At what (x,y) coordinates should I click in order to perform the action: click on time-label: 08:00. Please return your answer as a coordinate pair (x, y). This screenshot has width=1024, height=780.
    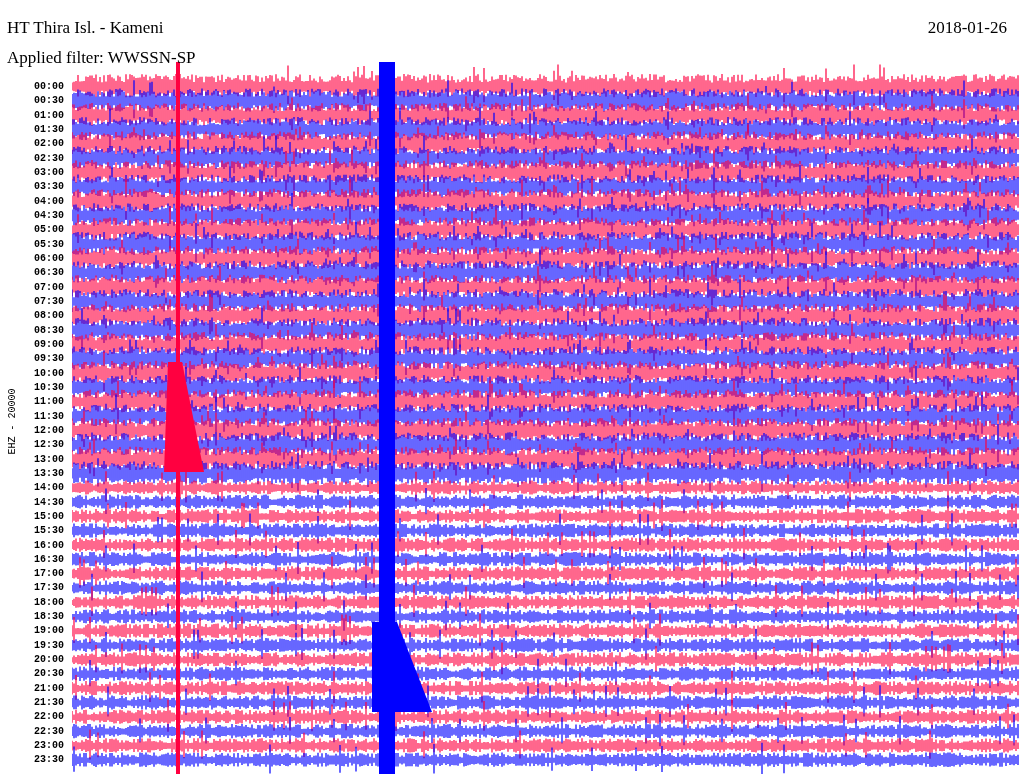
    Looking at the image, I should click on (49, 316).